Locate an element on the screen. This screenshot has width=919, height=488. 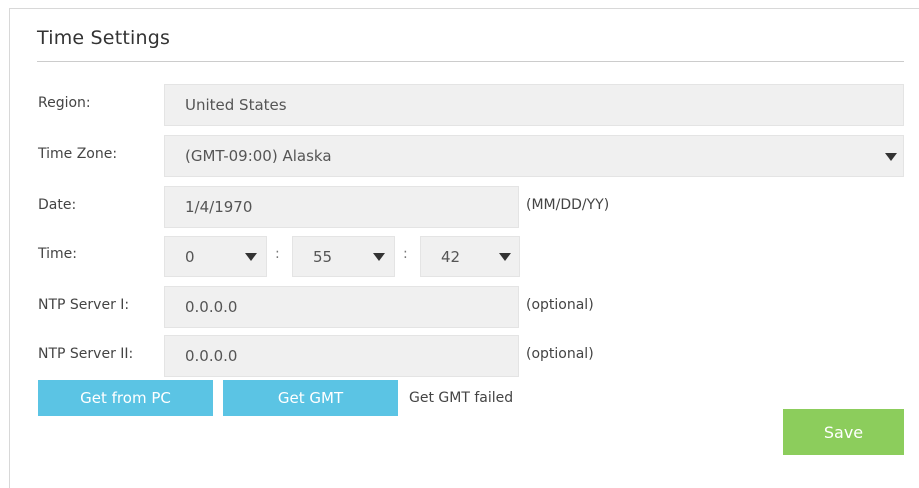
gmt-status-text: Get GMT failed is located at coordinates (461, 398).